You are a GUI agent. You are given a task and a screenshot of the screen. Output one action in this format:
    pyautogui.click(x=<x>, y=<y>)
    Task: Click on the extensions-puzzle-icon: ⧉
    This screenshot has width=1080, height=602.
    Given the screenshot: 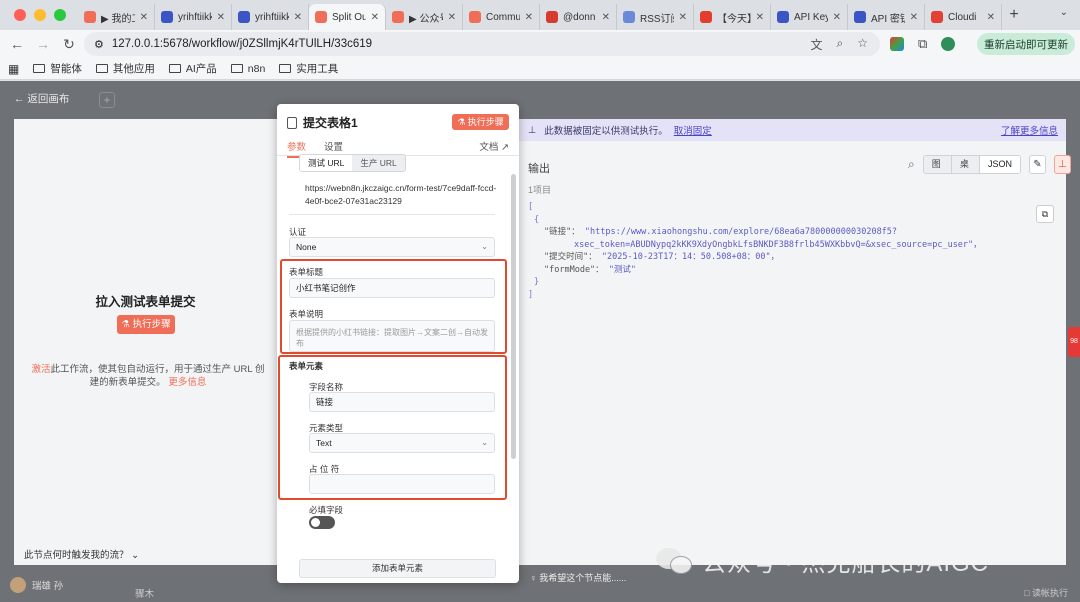 What is the action you would take?
    pyautogui.click(x=922, y=44)
    